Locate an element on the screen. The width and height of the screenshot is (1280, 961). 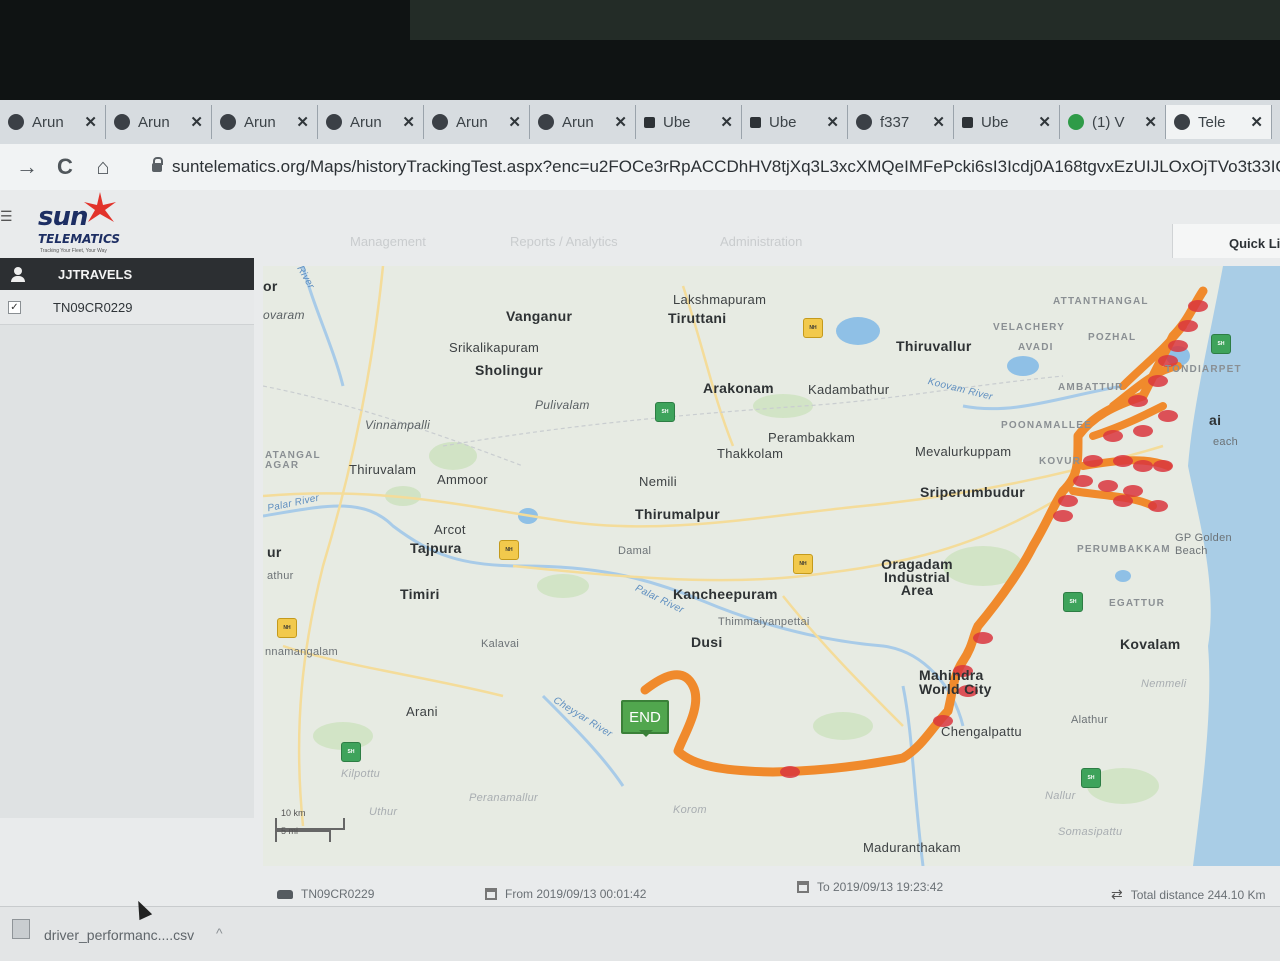
download-file-name: driver_performanc....csv is located at coordinates (119, 935).